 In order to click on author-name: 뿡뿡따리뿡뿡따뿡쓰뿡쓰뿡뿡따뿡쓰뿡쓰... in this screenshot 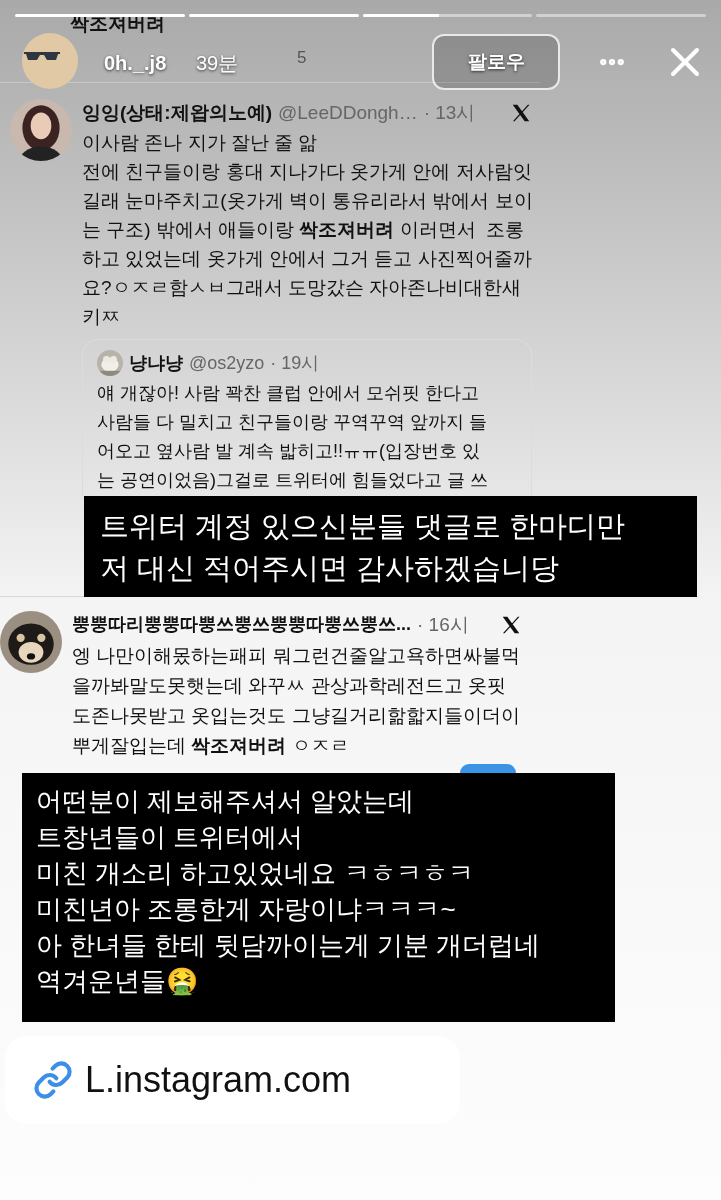, I will do `click(241, 625)`.